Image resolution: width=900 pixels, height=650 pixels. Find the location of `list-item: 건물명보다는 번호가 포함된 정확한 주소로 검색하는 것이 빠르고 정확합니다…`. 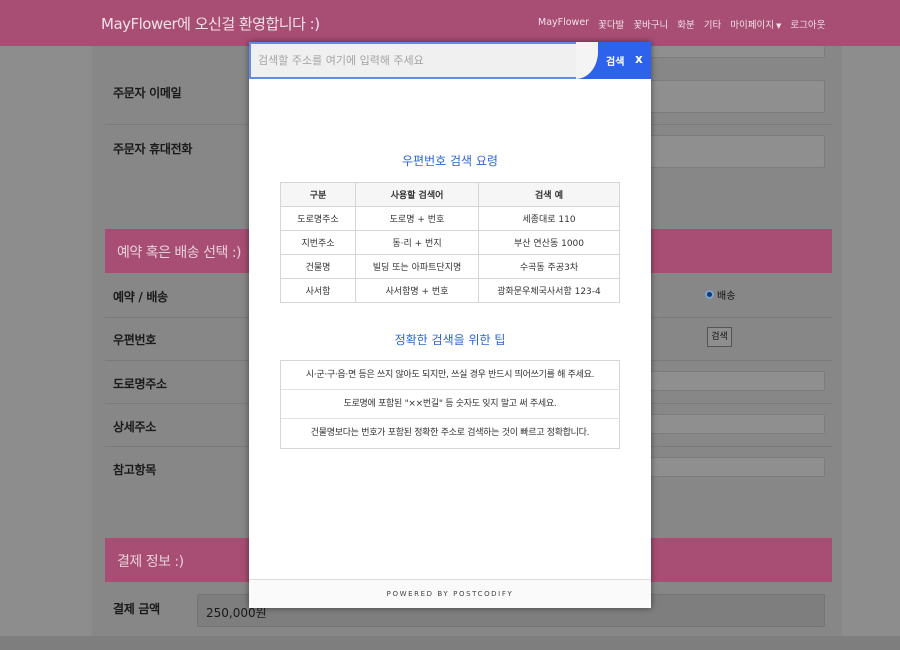

list-item: 건물명보다는 번호가 포함된 정확한 주소로 검색하는 것이 빠르고 정확합니다… is located at coordinates (450, 433).